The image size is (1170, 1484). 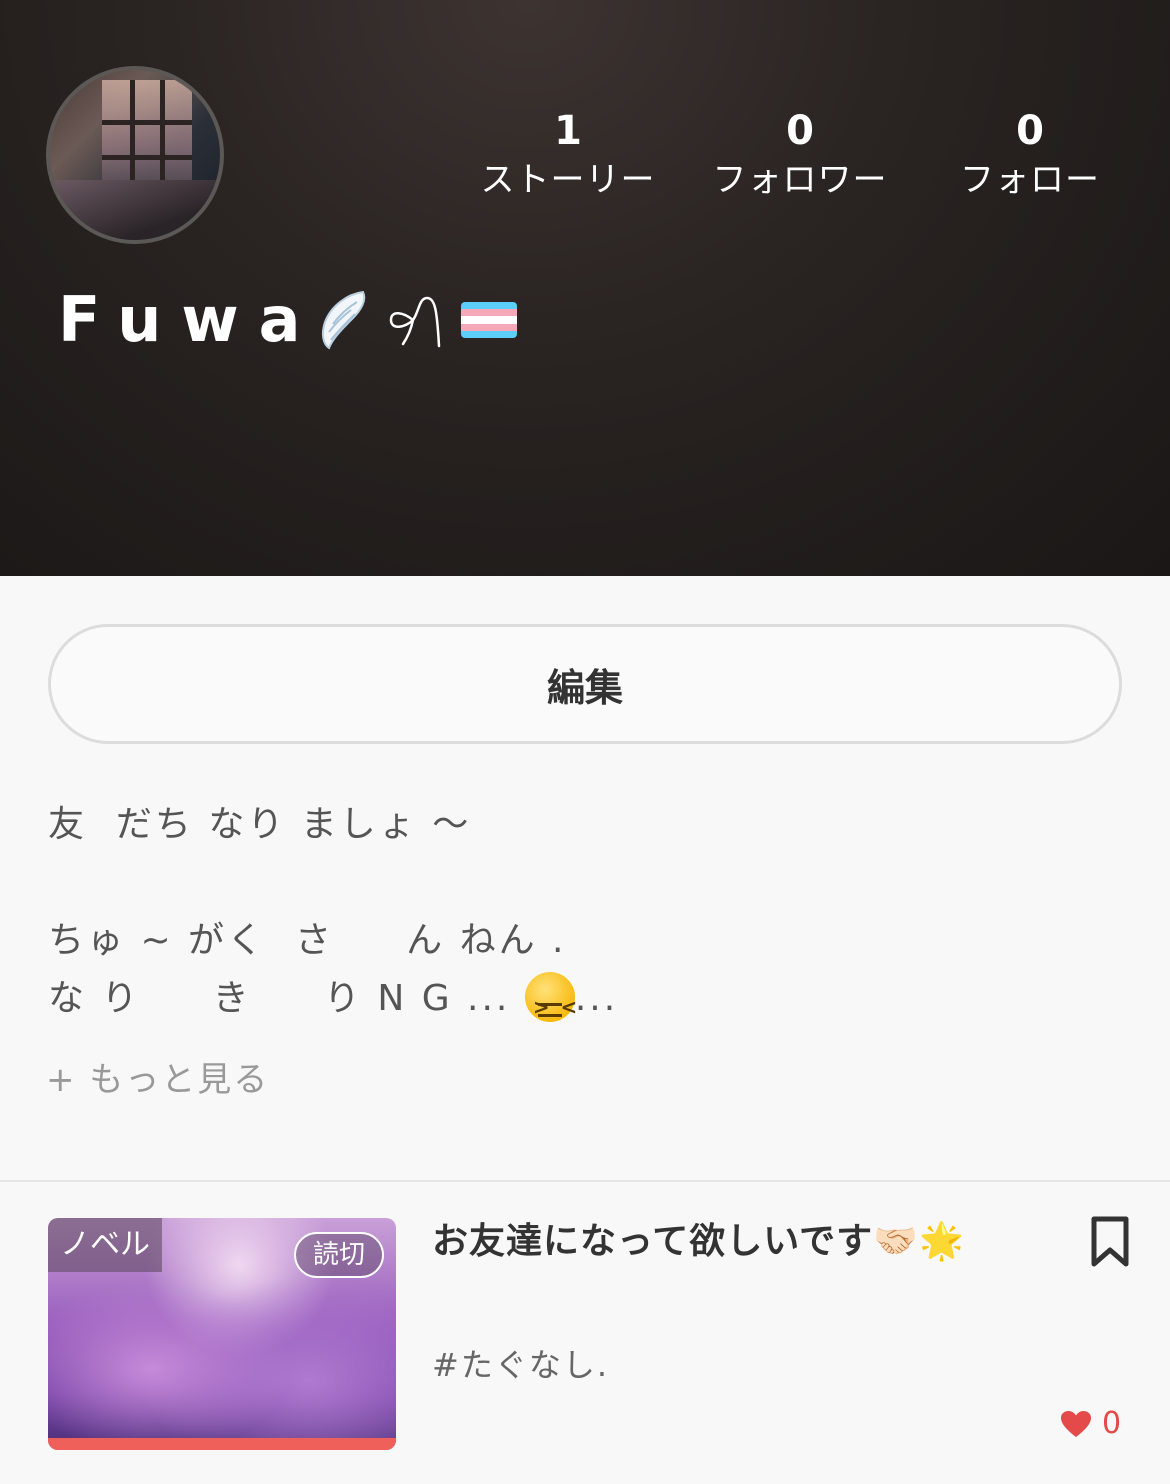 I want to click on stat-followers: 0 フォロワー, so click(x=800, y=156).